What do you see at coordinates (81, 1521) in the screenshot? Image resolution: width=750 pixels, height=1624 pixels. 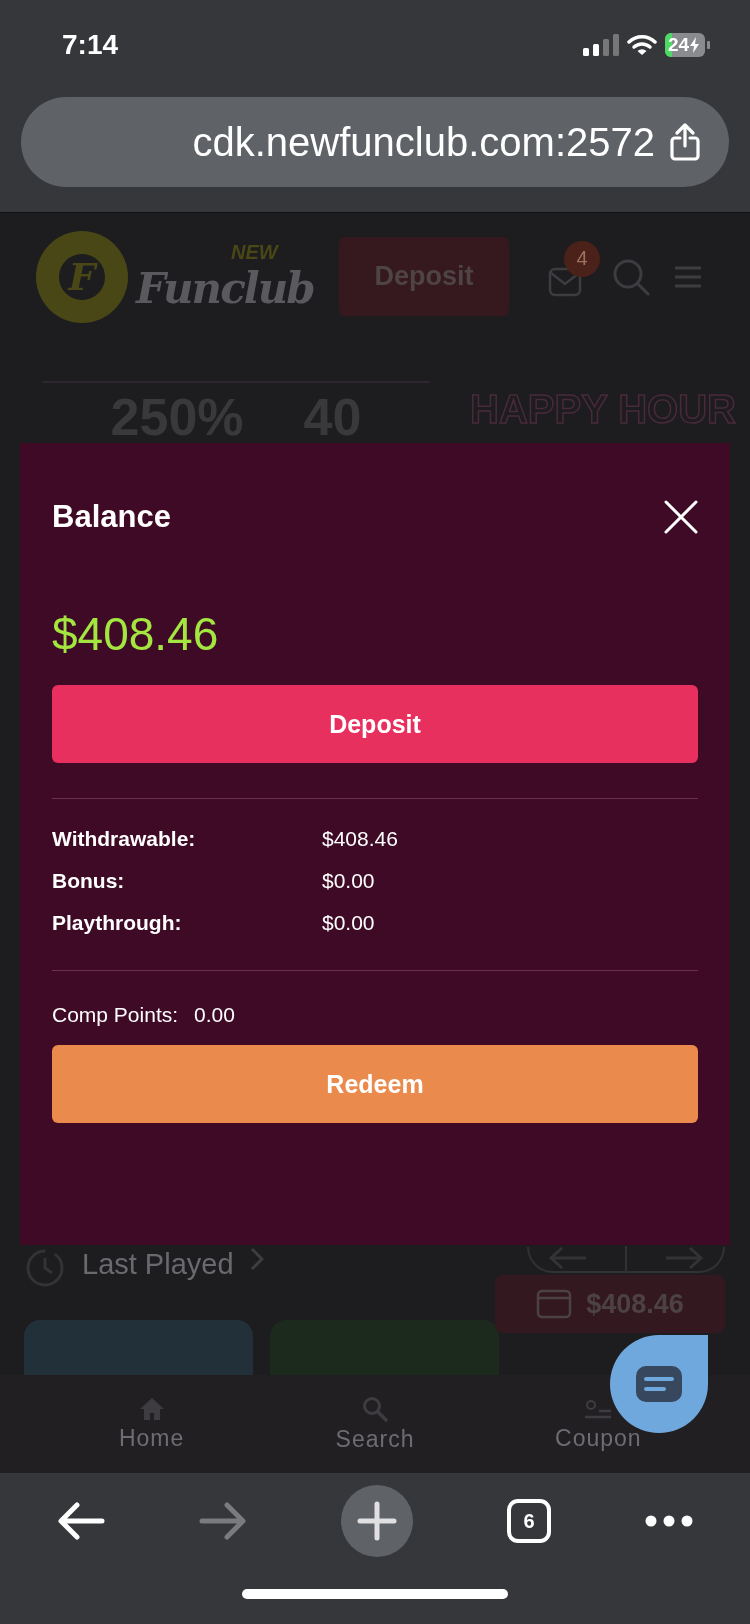 I see `back-arrow-icon` at bounding box center [81, 1521].